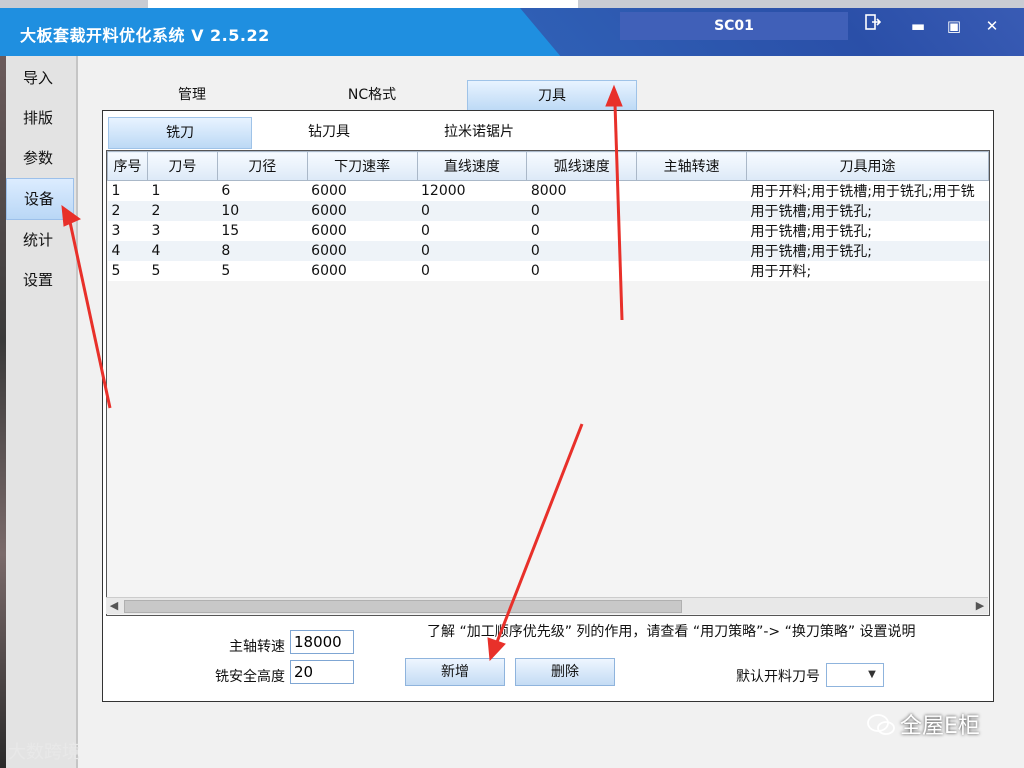  I want to click on minimize-button: ▬, so click(918, 26).